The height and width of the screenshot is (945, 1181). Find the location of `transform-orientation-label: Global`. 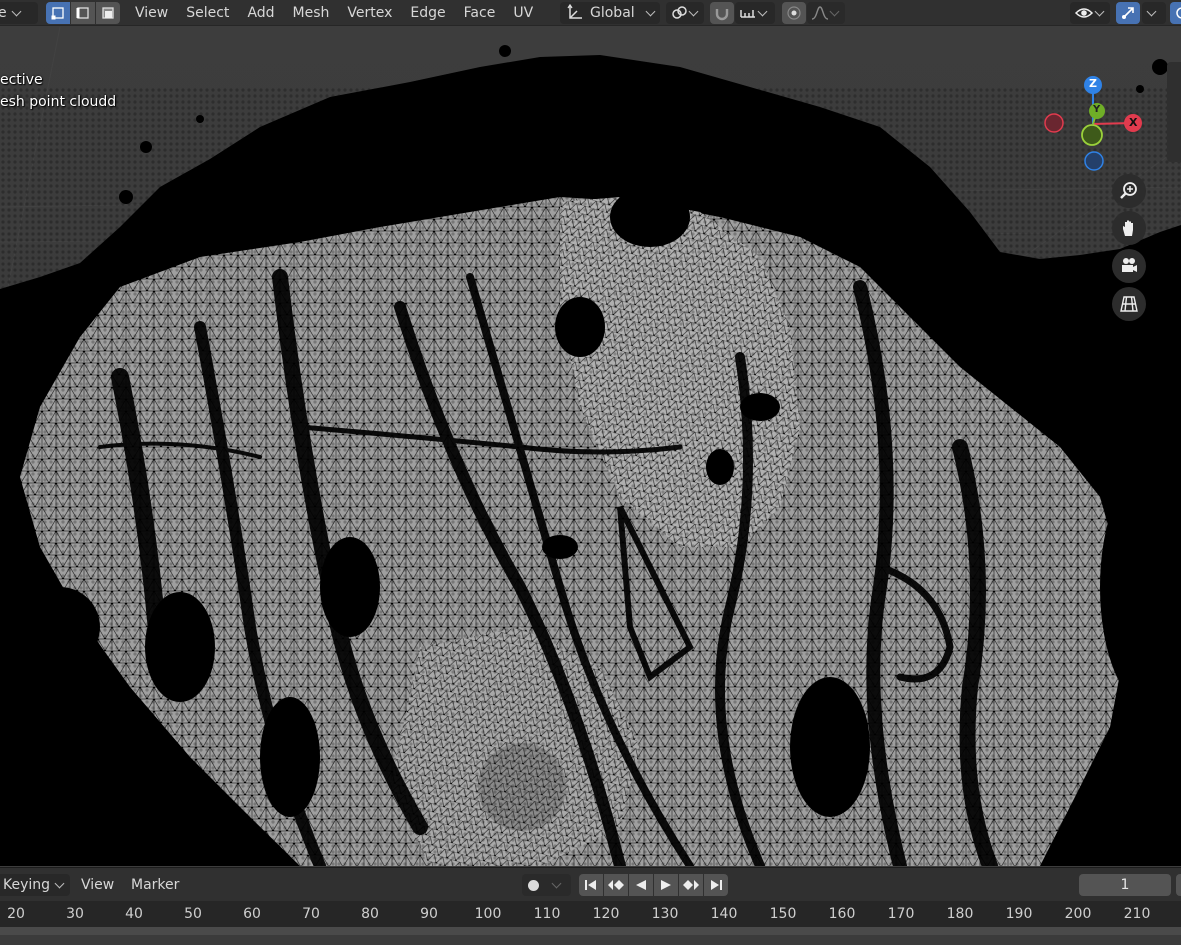

transform-orientation-label: Global is located at coordinates (612, 13).